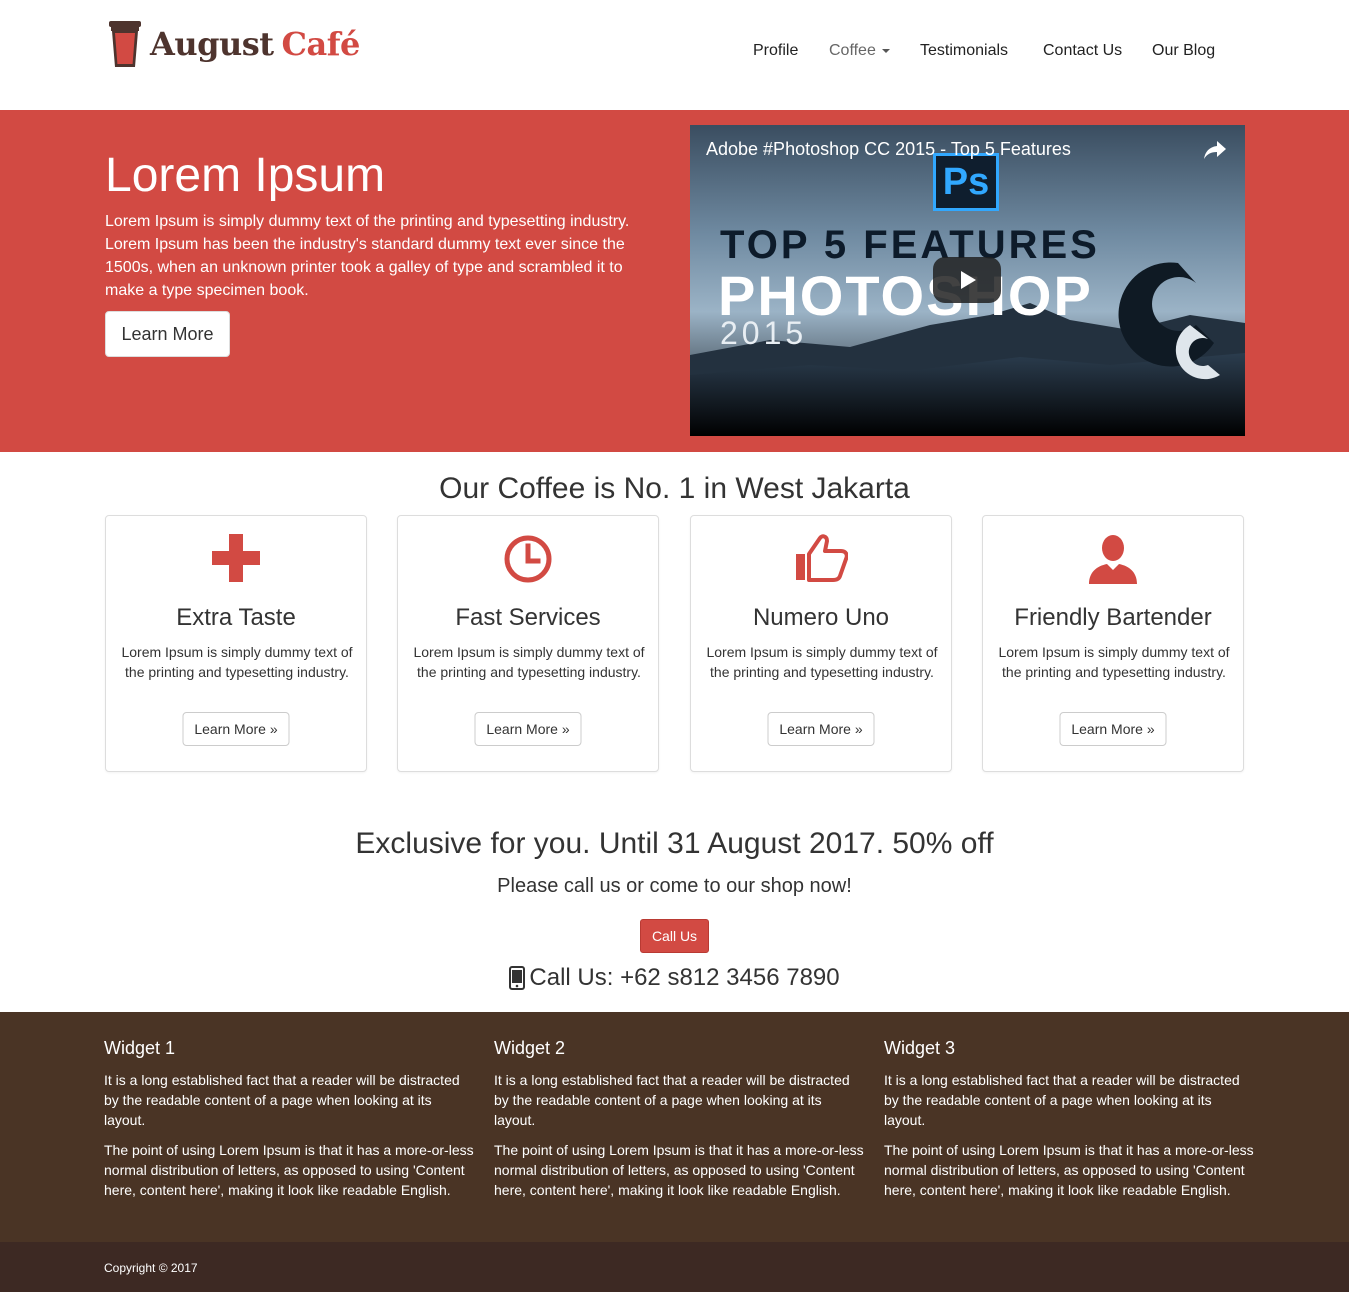 The height and width of the screenshot is (1292, 1349). I want to click on thumbs-up-icon, so click(822, 558).